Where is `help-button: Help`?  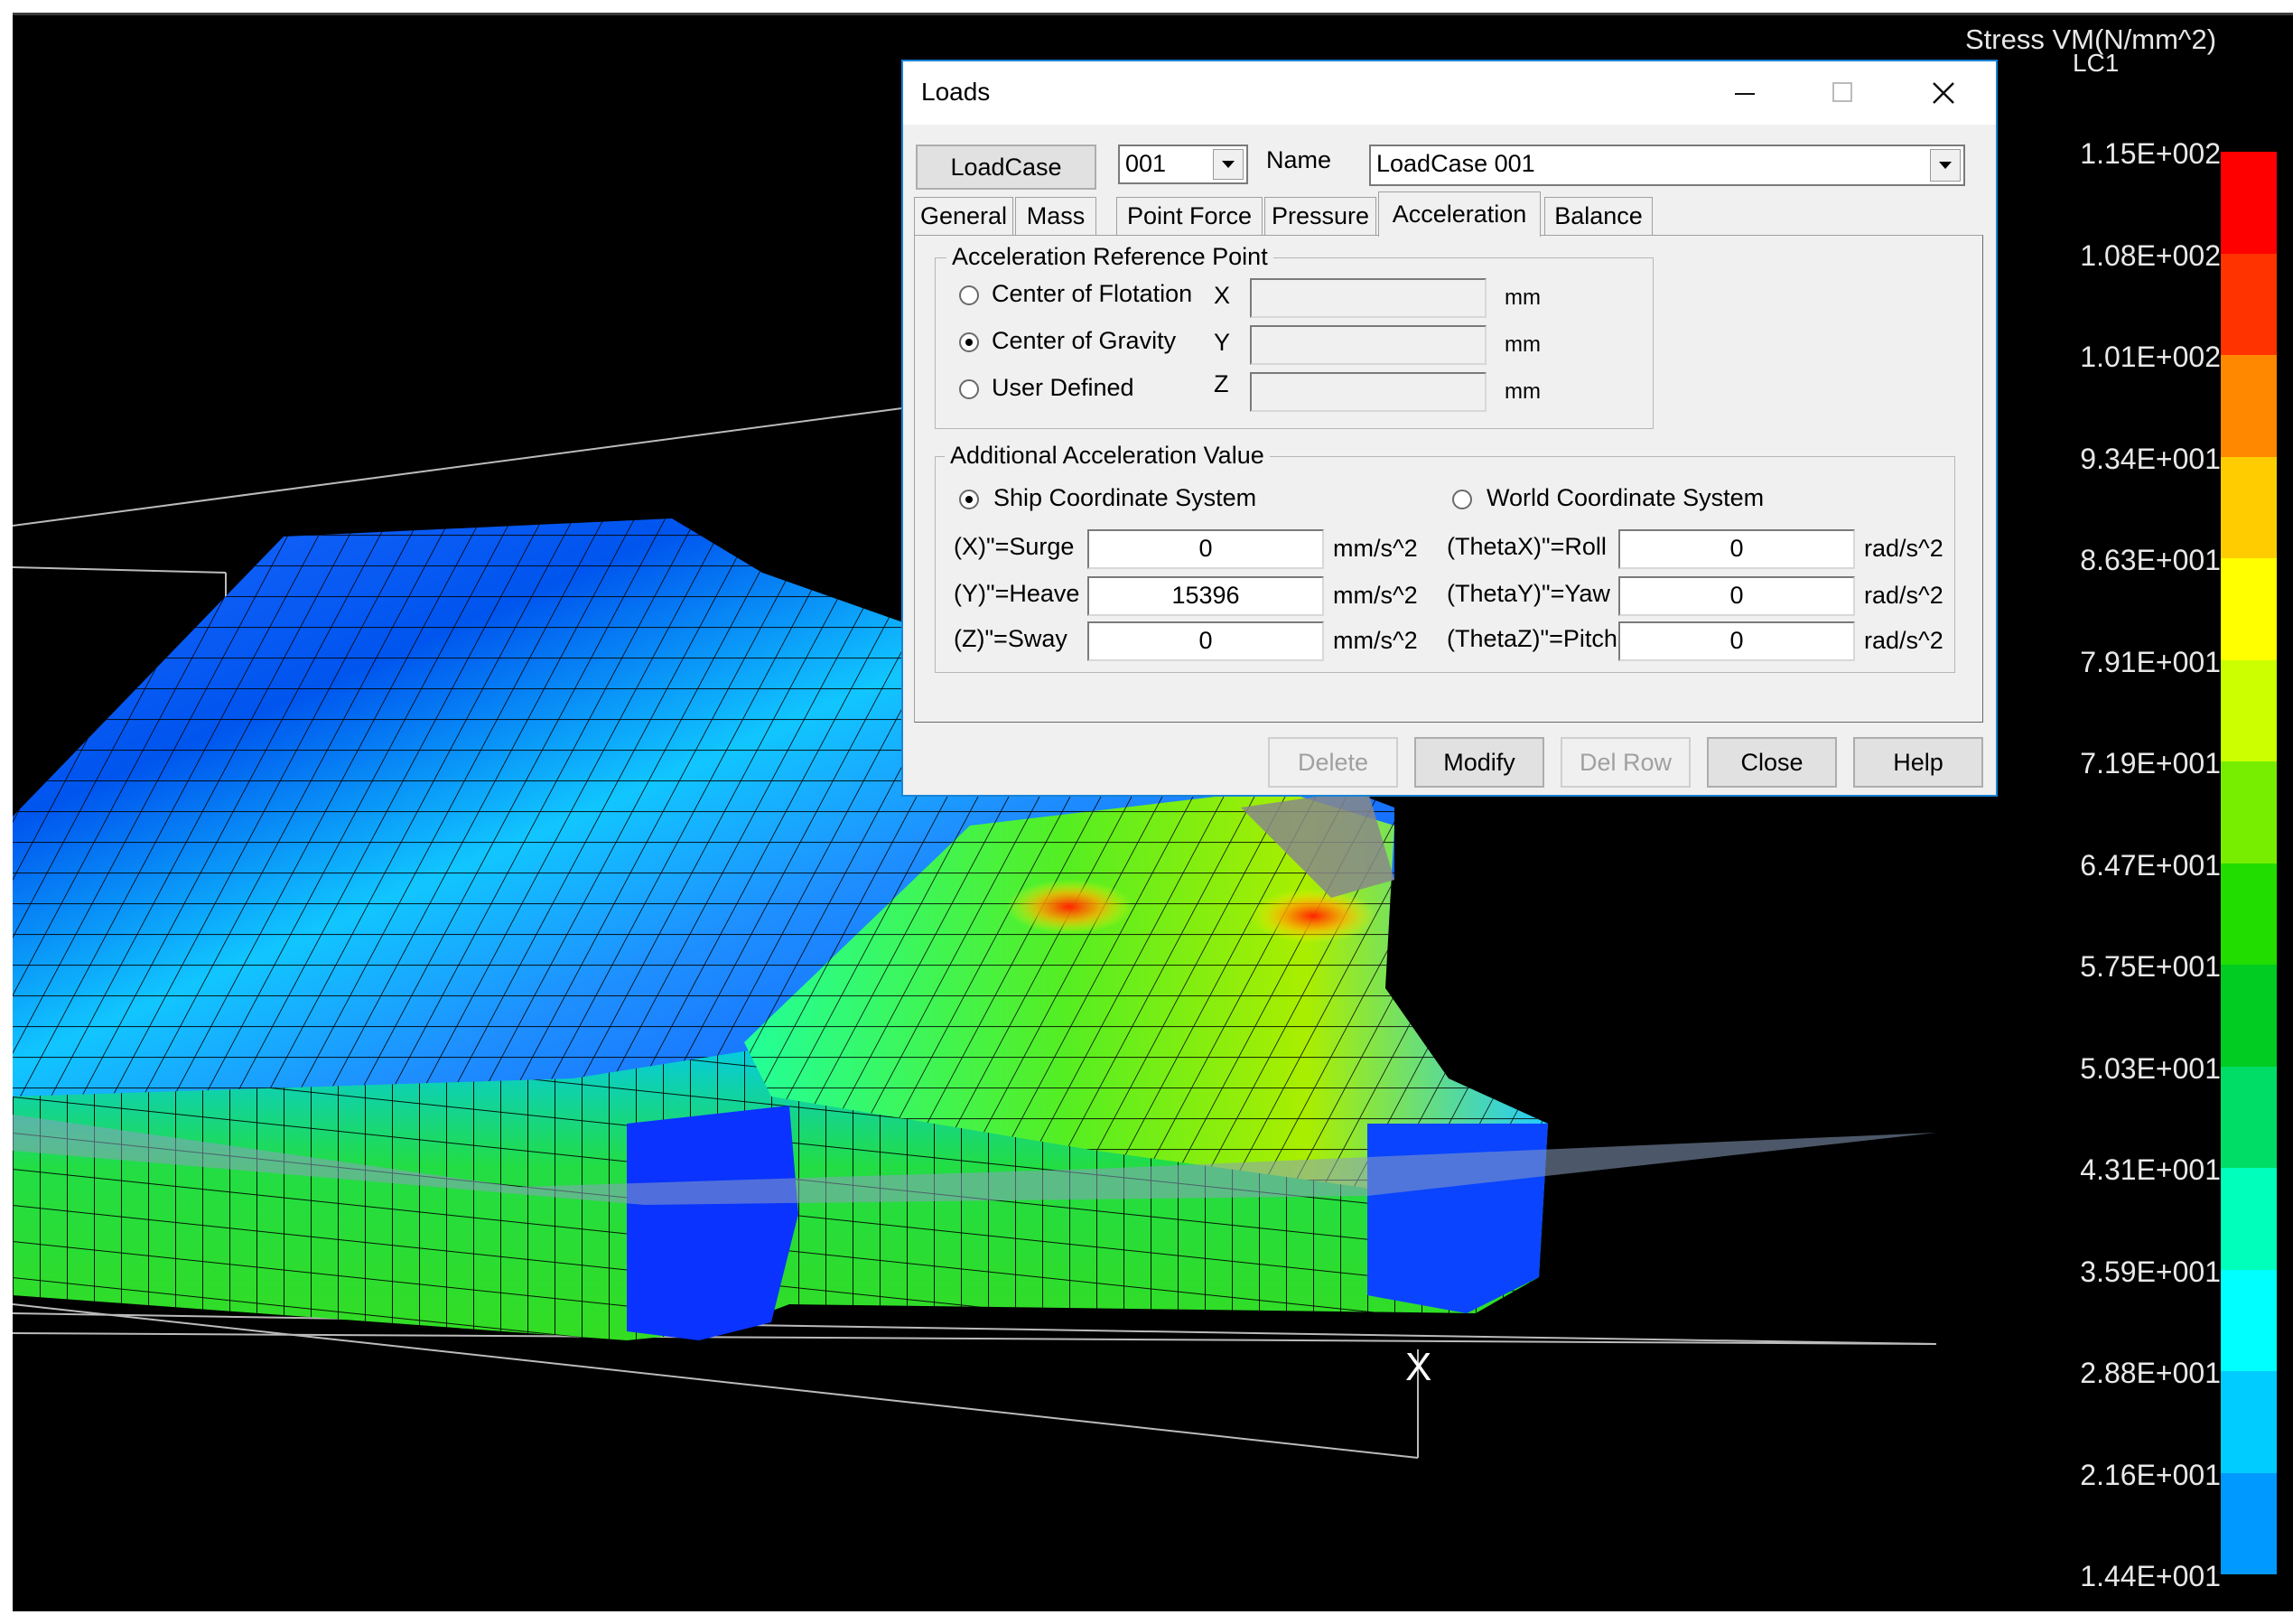 help-button: Help is located at coordinates (1918, 763).